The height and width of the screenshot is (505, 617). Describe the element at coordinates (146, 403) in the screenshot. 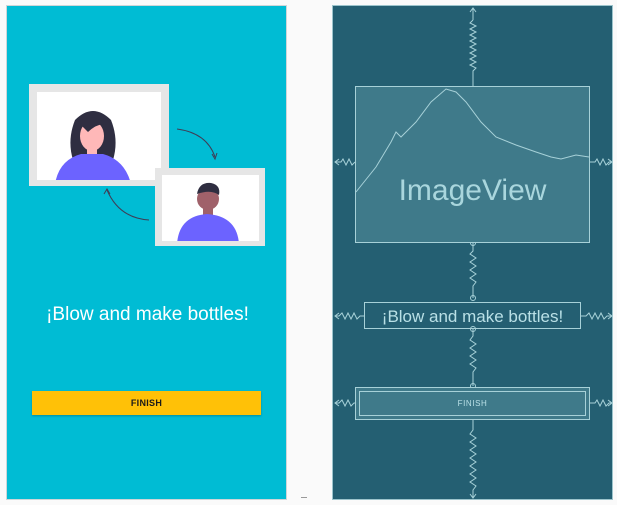

I see `finish-button: FINISH` at that location.